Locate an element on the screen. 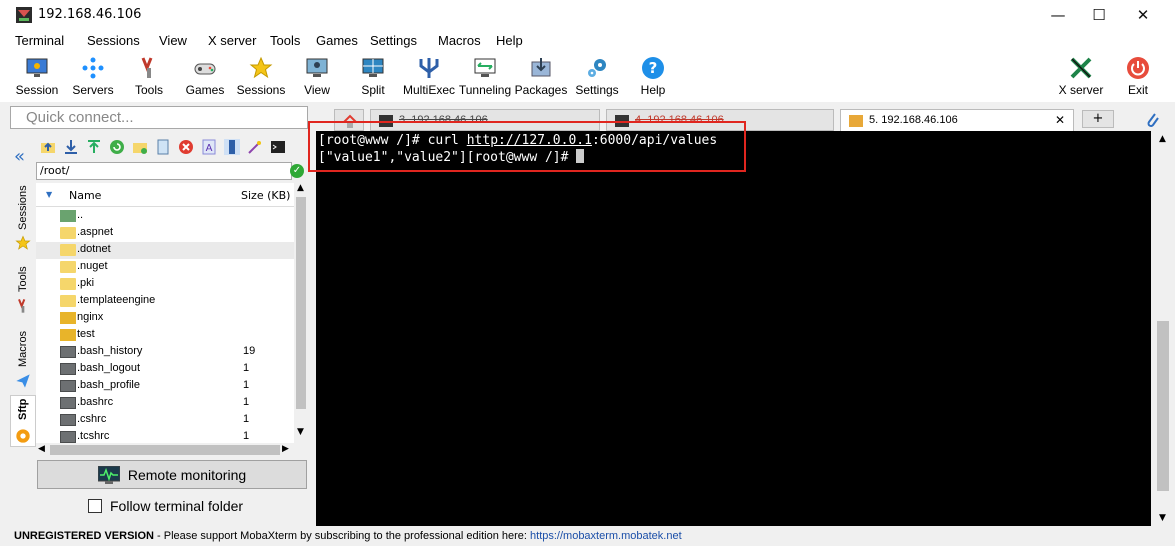 The height and width of the screenshot is (554, 1175). close-tab-icon: ✕ is located at coordinates (1060, 120).